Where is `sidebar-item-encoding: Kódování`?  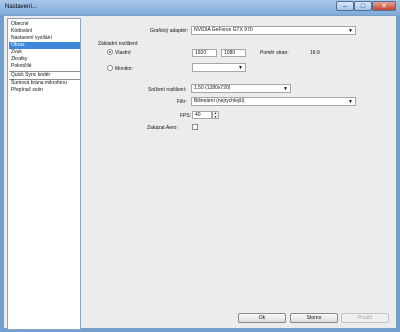 sidebar-item-encoding: Kódování is located at coordinates (44, 31).